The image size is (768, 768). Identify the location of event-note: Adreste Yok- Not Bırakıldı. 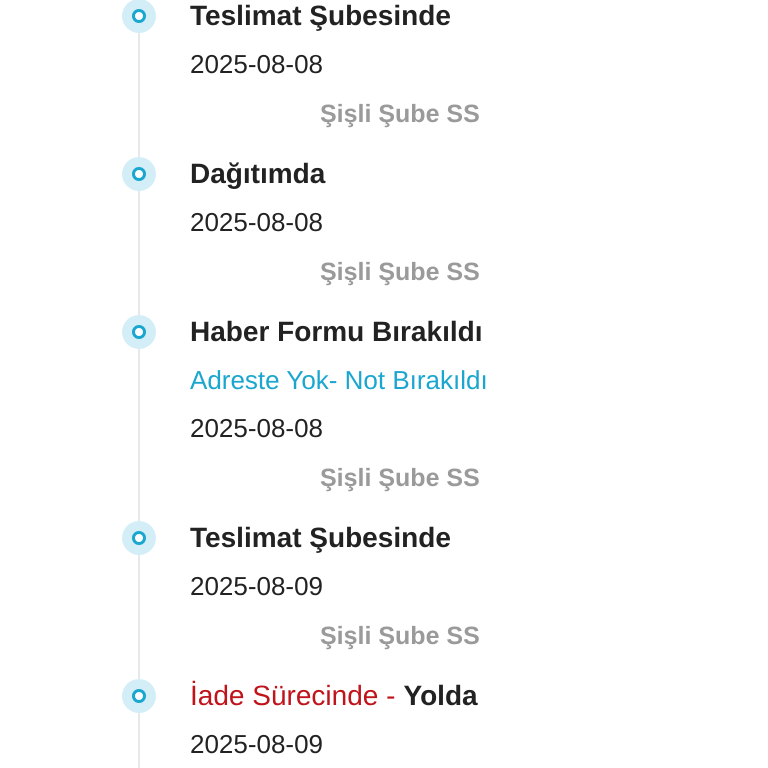
(339, 380).